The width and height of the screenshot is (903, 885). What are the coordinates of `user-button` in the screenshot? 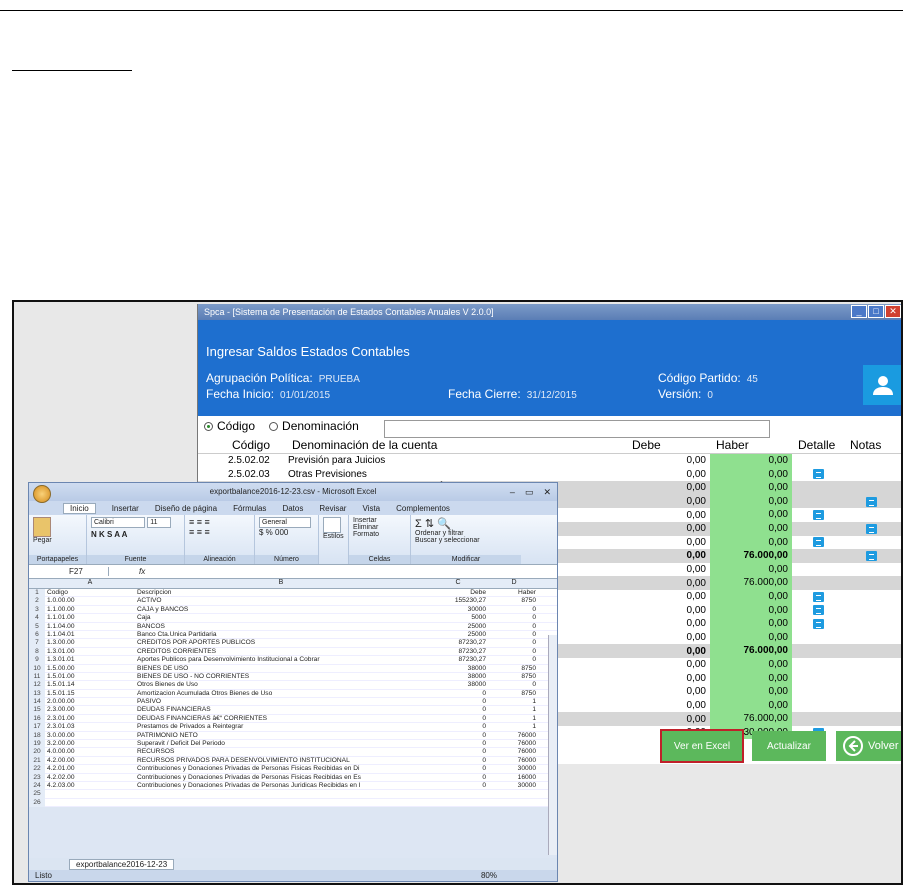 It's located at (882, 385).